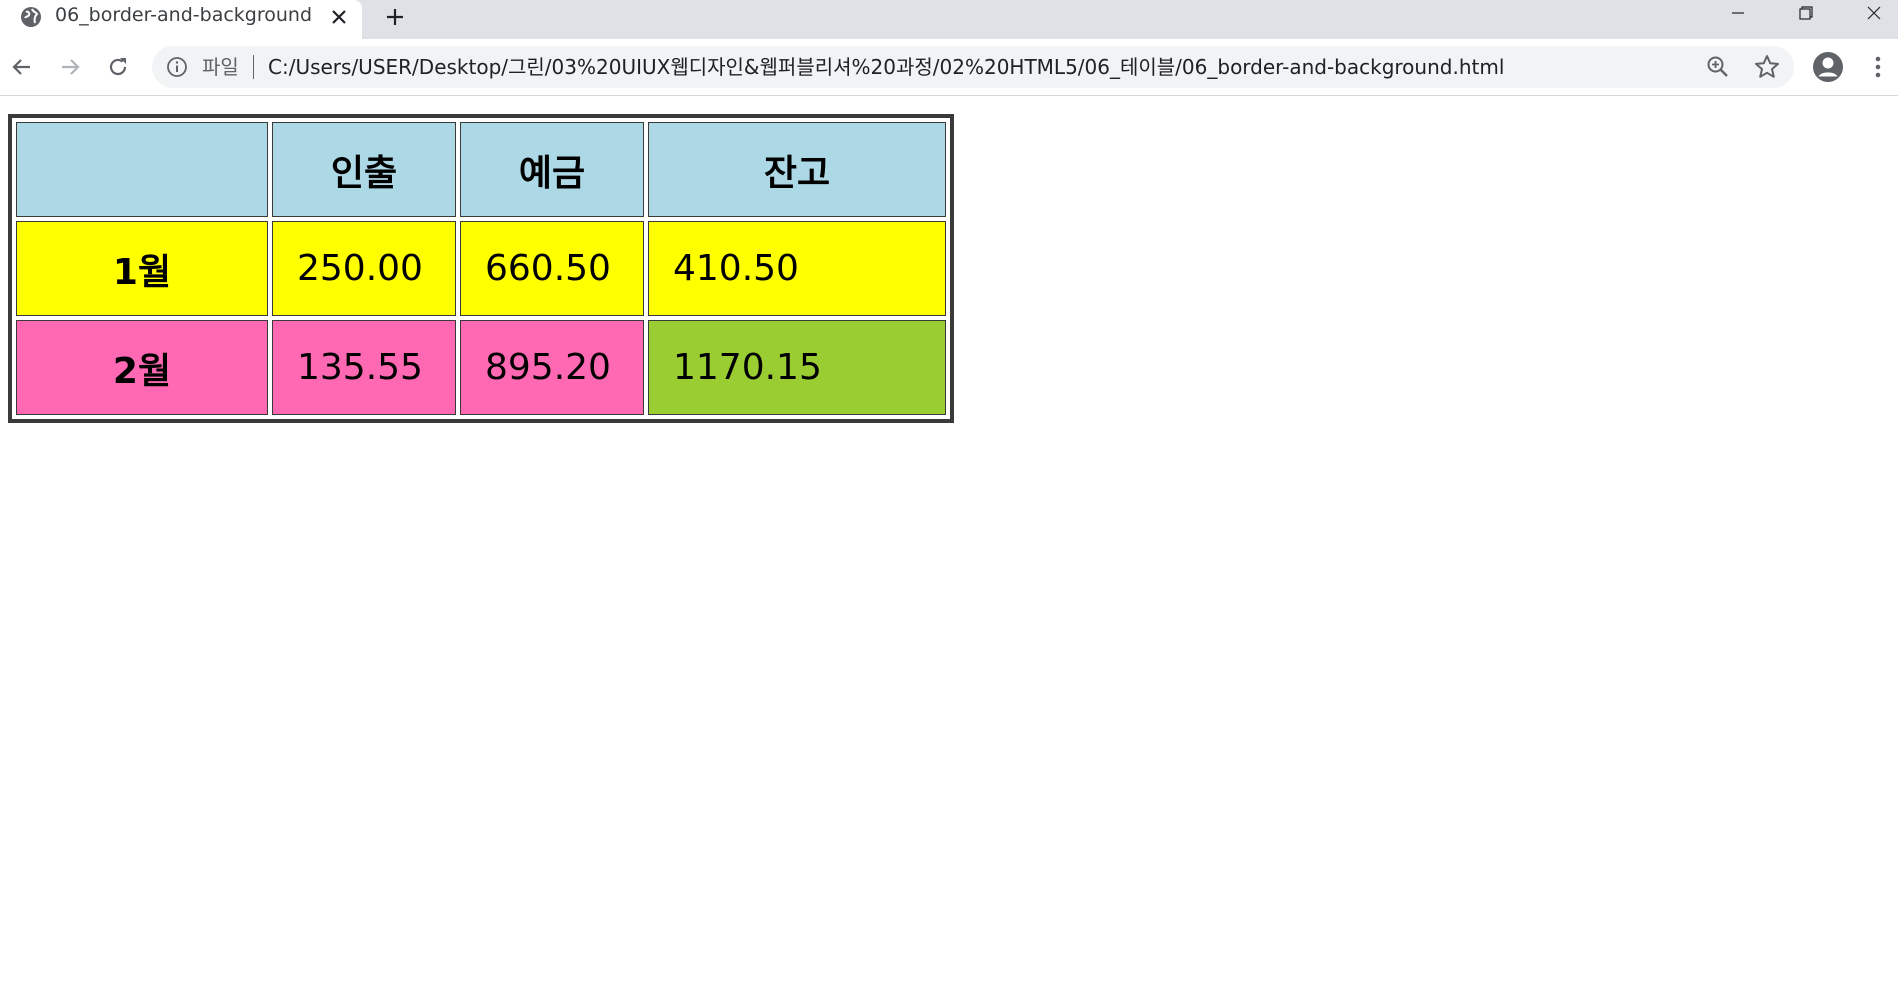 The image size is (1898, 998). I want to click on tab-close-icon, so click(339, 17).